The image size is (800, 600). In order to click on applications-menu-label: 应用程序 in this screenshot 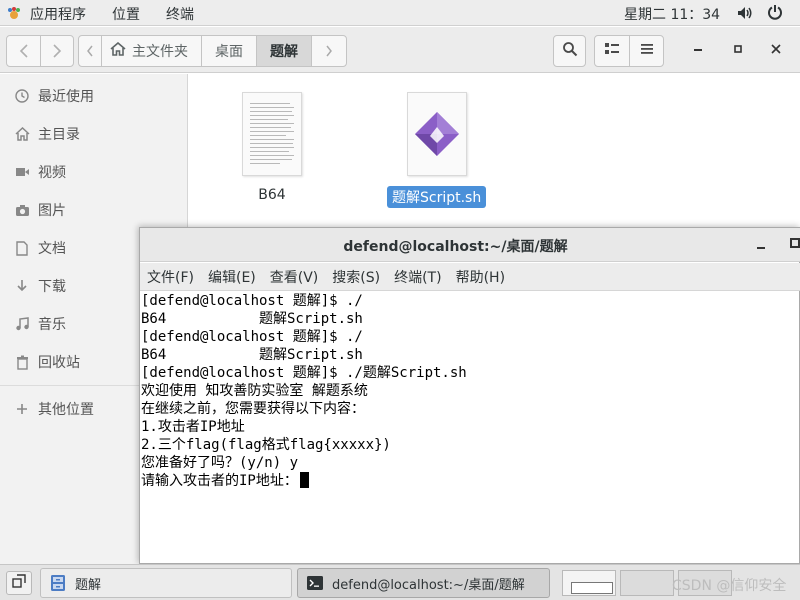, I will do `click(58, 15)`.